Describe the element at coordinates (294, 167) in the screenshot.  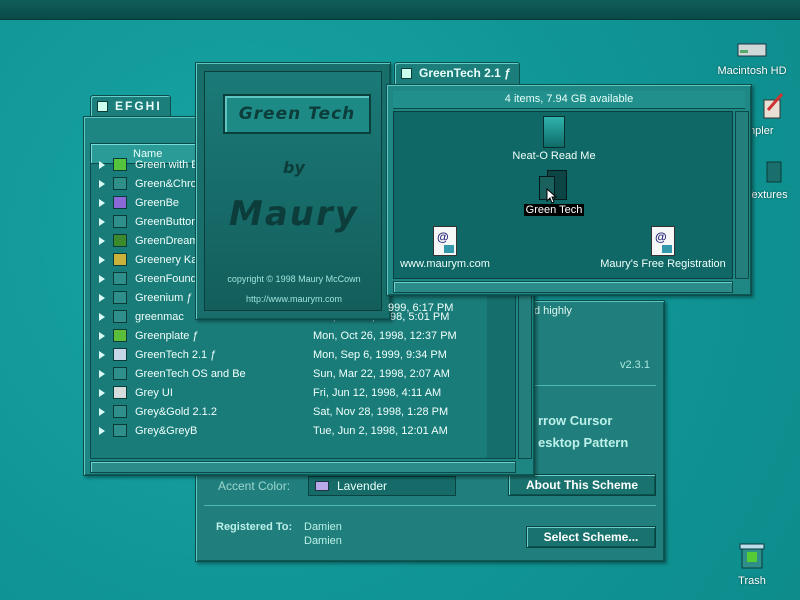
I see `by-text: by` at that location.